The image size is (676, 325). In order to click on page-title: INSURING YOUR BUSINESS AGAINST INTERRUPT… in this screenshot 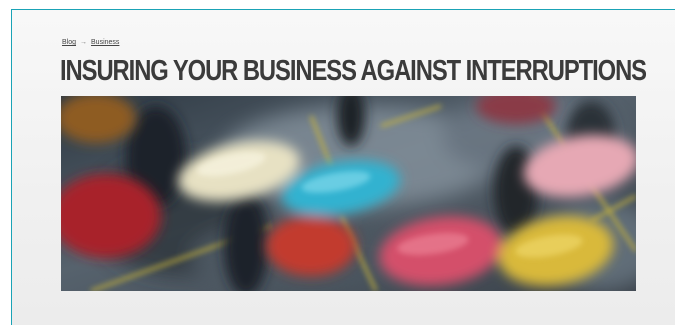, I will do `click(353, 71)`.